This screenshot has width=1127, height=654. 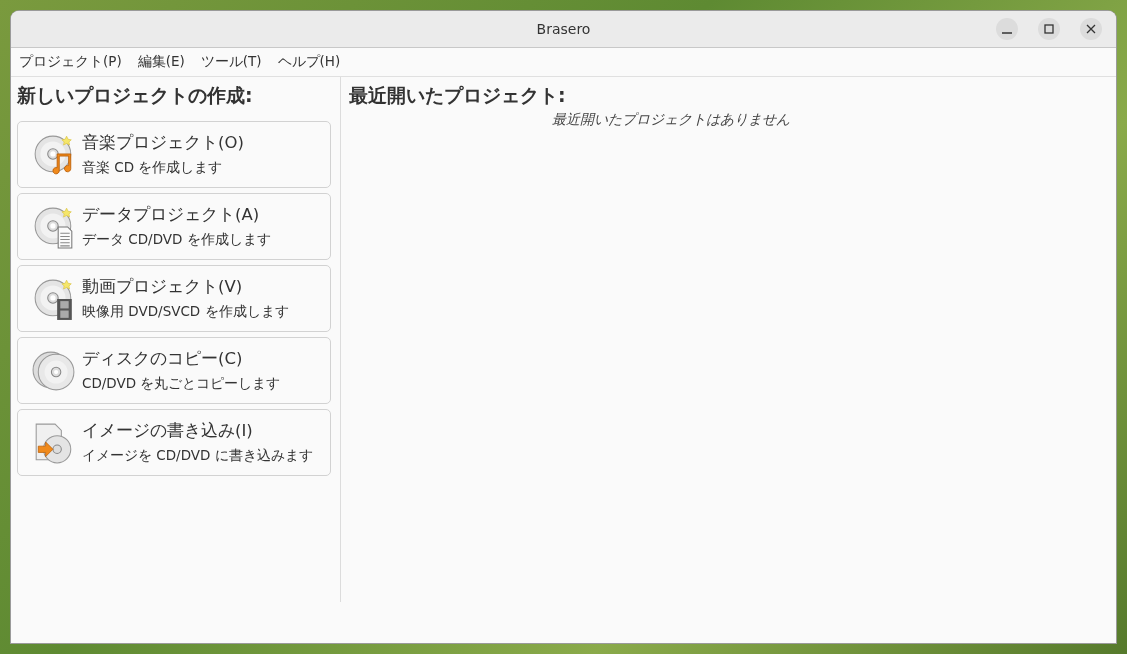 What do you see at coordinates (197, 456) in the screenshot?
I see `project-description: イメージを CD/DVD に書き込みます` at bounding box center [197, 456].